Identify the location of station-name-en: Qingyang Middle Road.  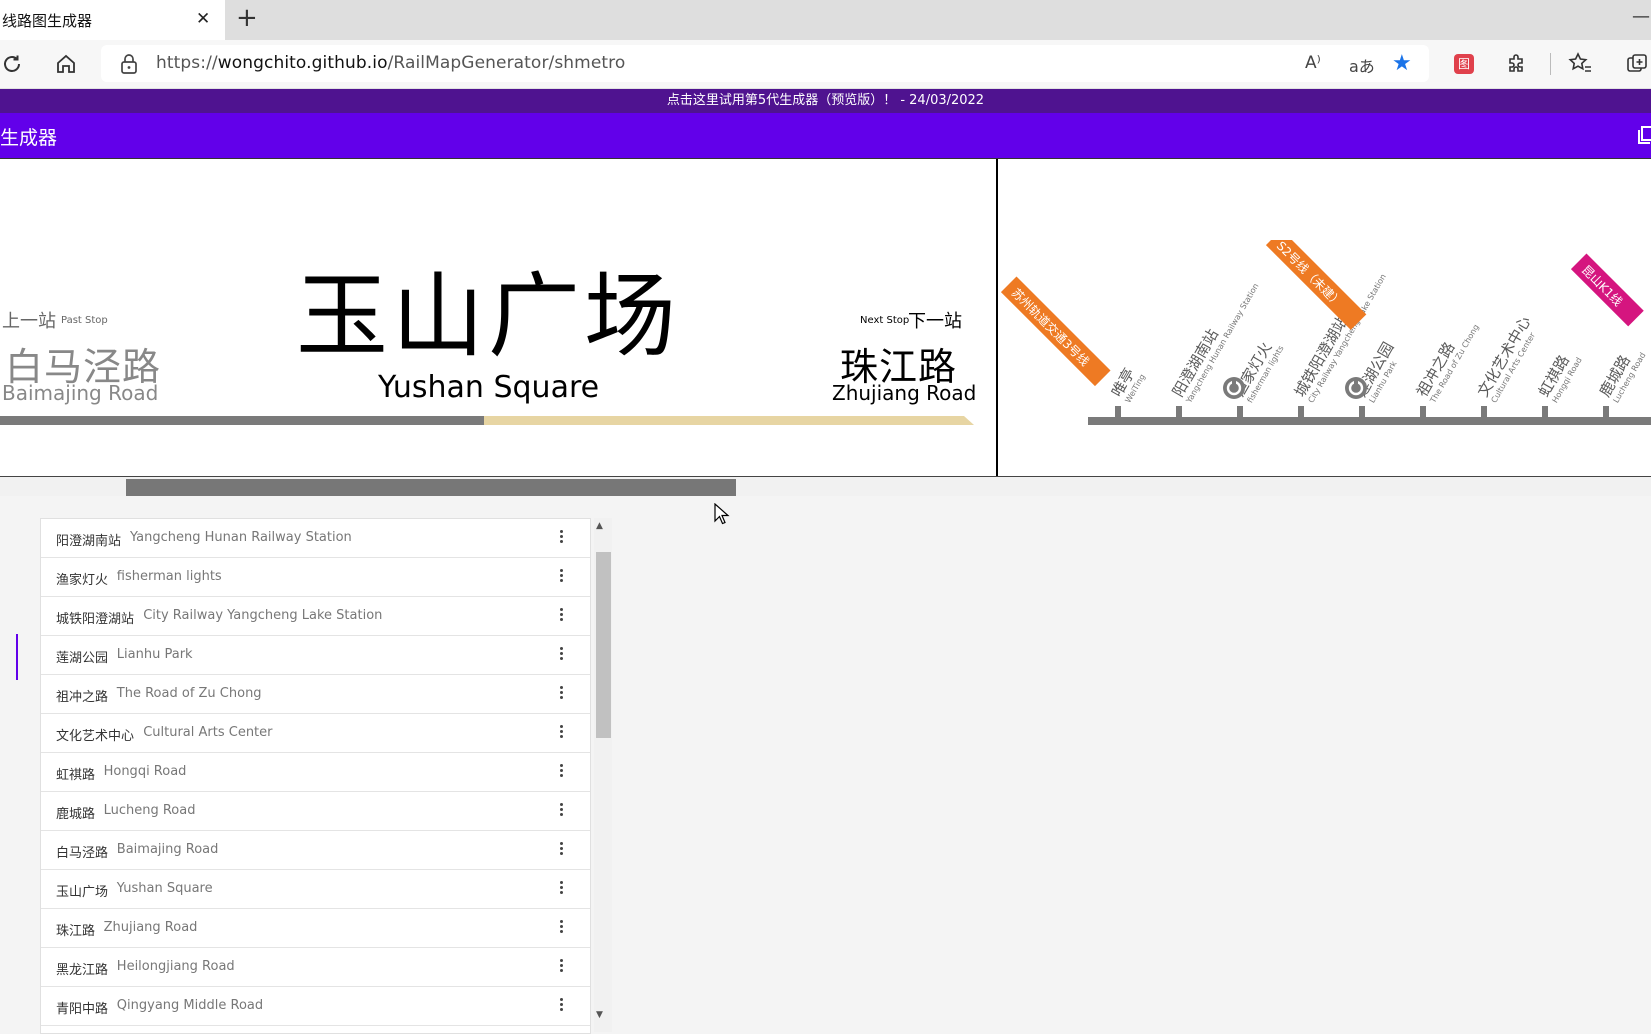
(190, 1005).